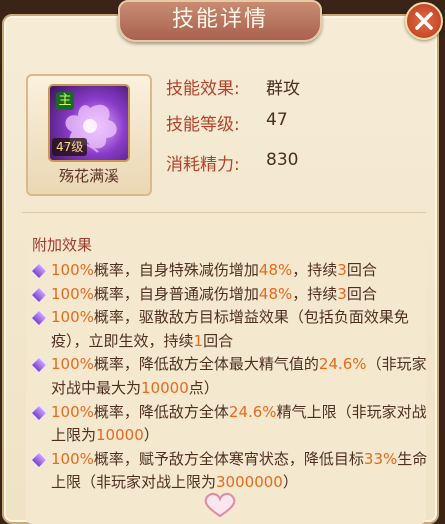  What do you see at coordinates (220, 505) in the screenshot?
I see `heart-ornament-icon` at bounding box center [220, 505].